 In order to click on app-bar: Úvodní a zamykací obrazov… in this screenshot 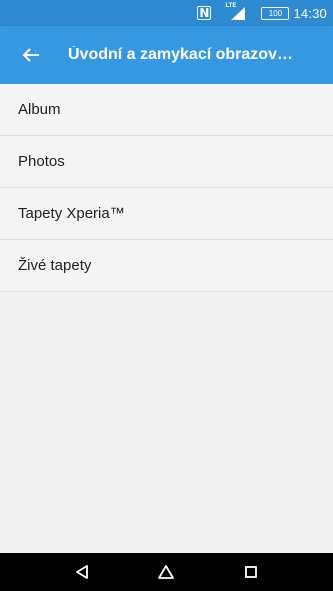, I will do `click(166, 55)`.